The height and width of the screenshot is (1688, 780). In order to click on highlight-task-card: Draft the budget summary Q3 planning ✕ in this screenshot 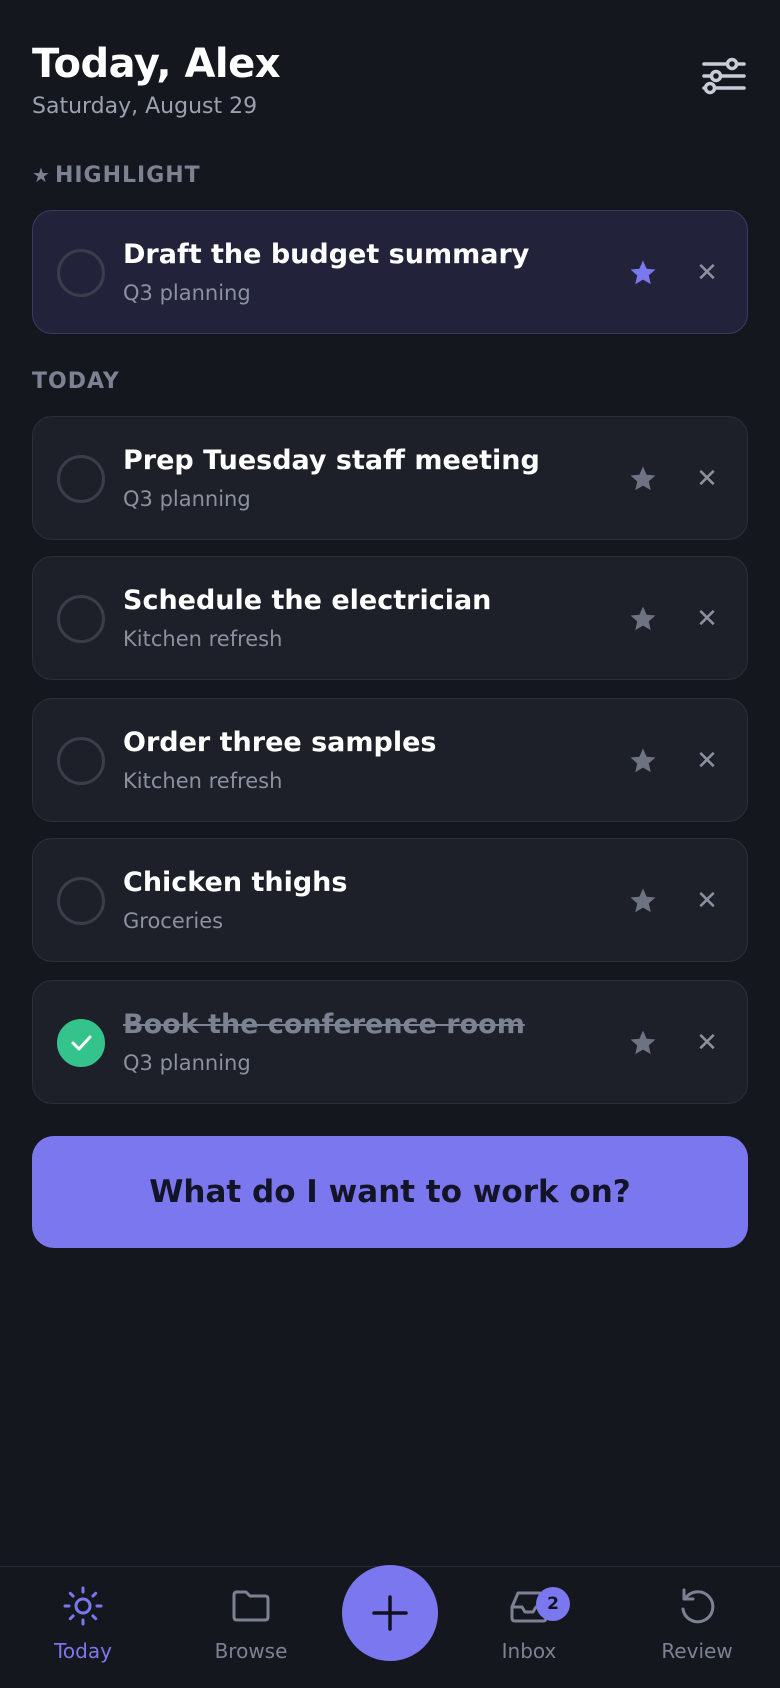, I will do `click(390, 272)`.